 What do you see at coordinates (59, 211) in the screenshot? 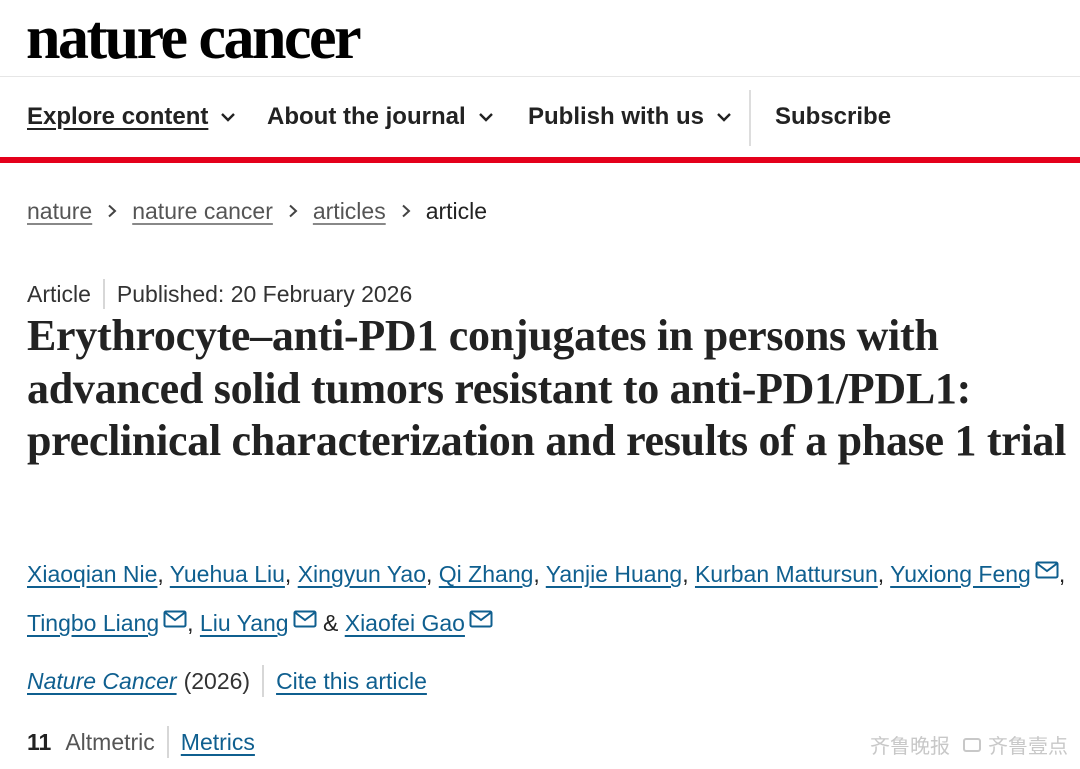
I see `breadcrumb-nature: nature` at bounding box center [59, 211].